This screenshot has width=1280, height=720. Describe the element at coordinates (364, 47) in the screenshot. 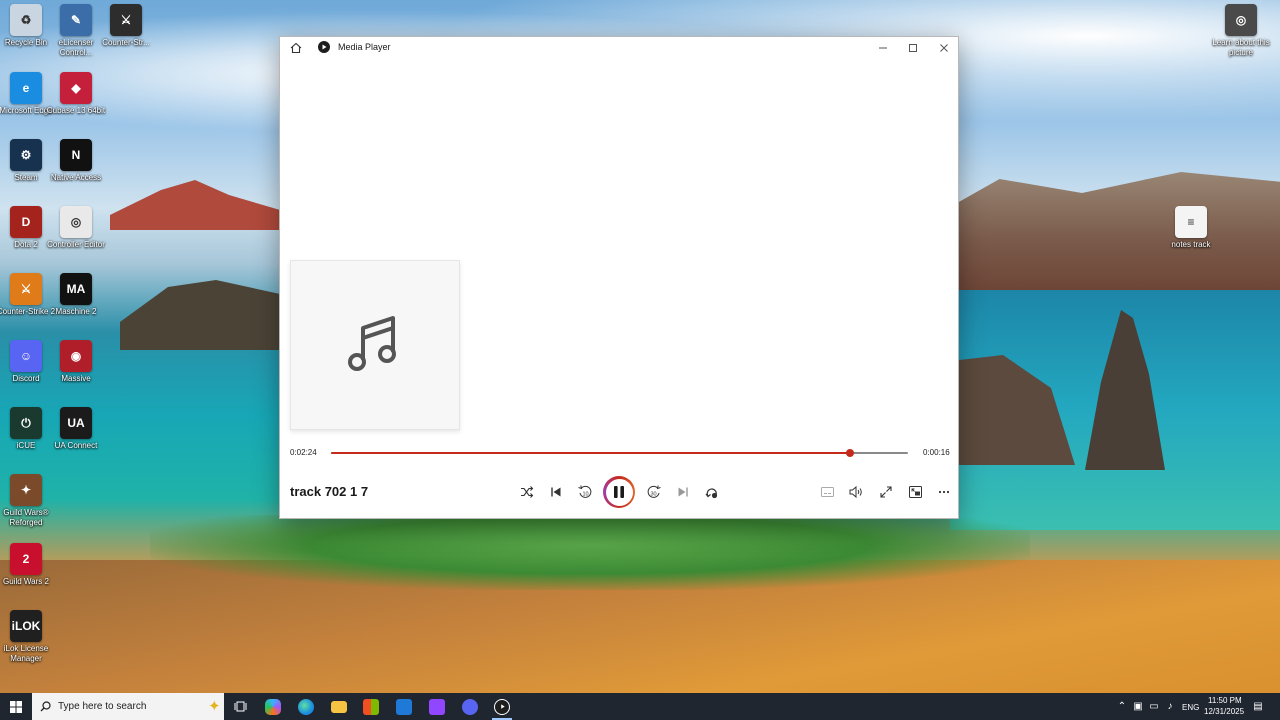

I see `window-title: Media Player` at that location.